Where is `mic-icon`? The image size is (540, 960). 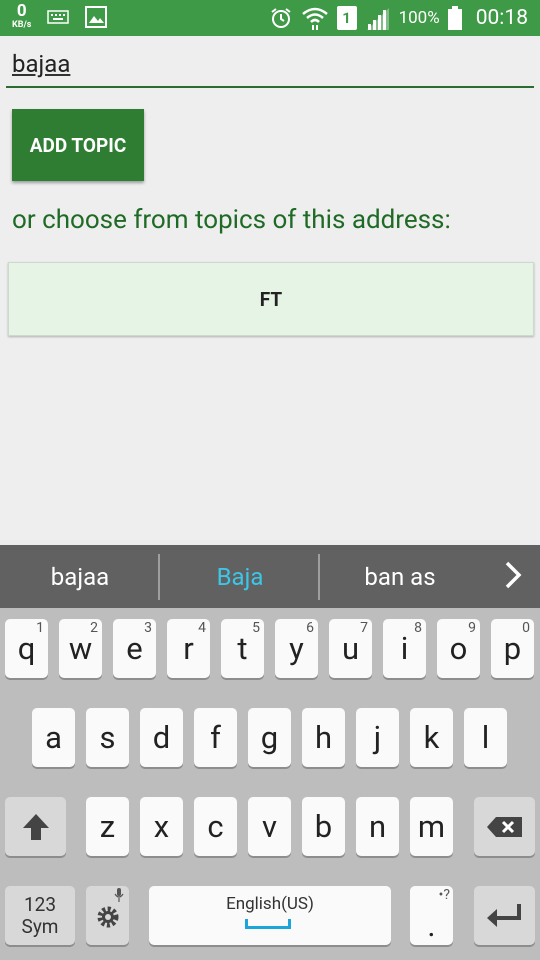 mic-icon is located at coordinates (119, 895).